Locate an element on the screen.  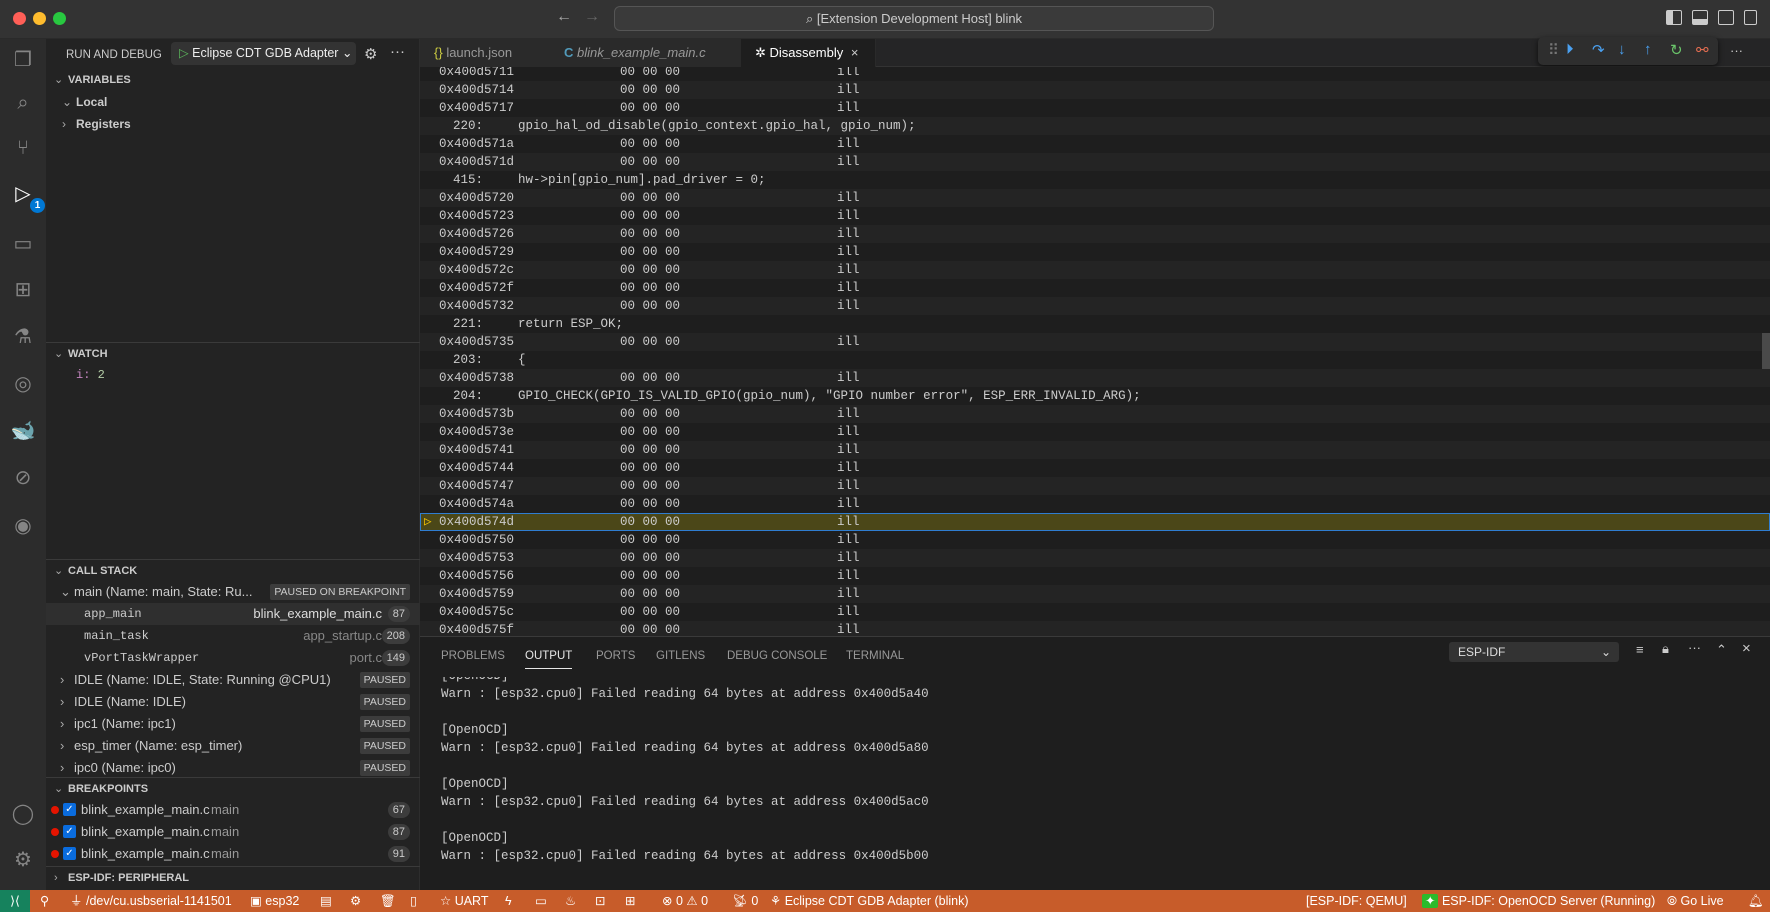
editor-scrollbar is located at coordinates (1766, 351).